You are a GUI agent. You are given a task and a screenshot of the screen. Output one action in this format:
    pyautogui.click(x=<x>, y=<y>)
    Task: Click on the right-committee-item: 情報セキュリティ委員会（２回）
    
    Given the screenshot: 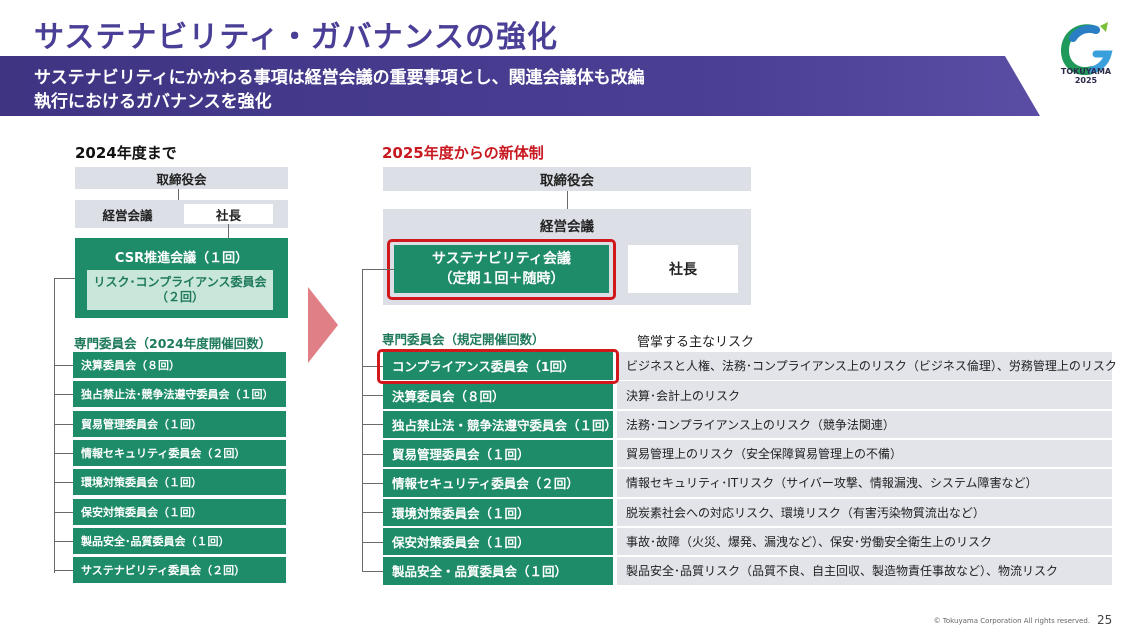 What is the action you would take?
    pyautogui.click(x=498, y=483)
    